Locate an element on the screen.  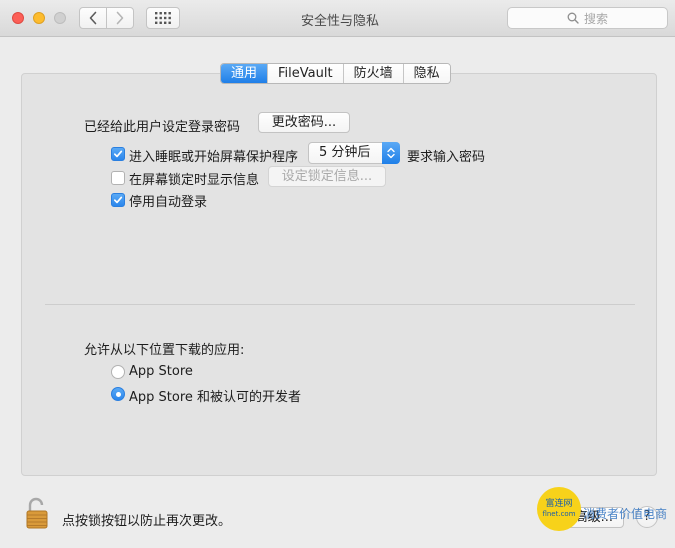
tab-filevault: FileVault is located at coordinates (305, 73).